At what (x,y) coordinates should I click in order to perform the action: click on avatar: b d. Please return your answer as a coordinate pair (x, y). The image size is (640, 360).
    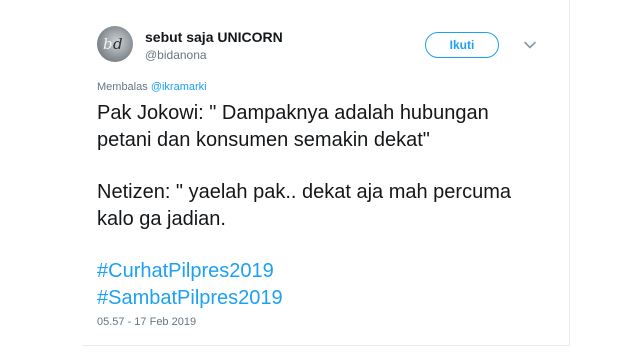
    Looking at the image, I should click on (115, 44).